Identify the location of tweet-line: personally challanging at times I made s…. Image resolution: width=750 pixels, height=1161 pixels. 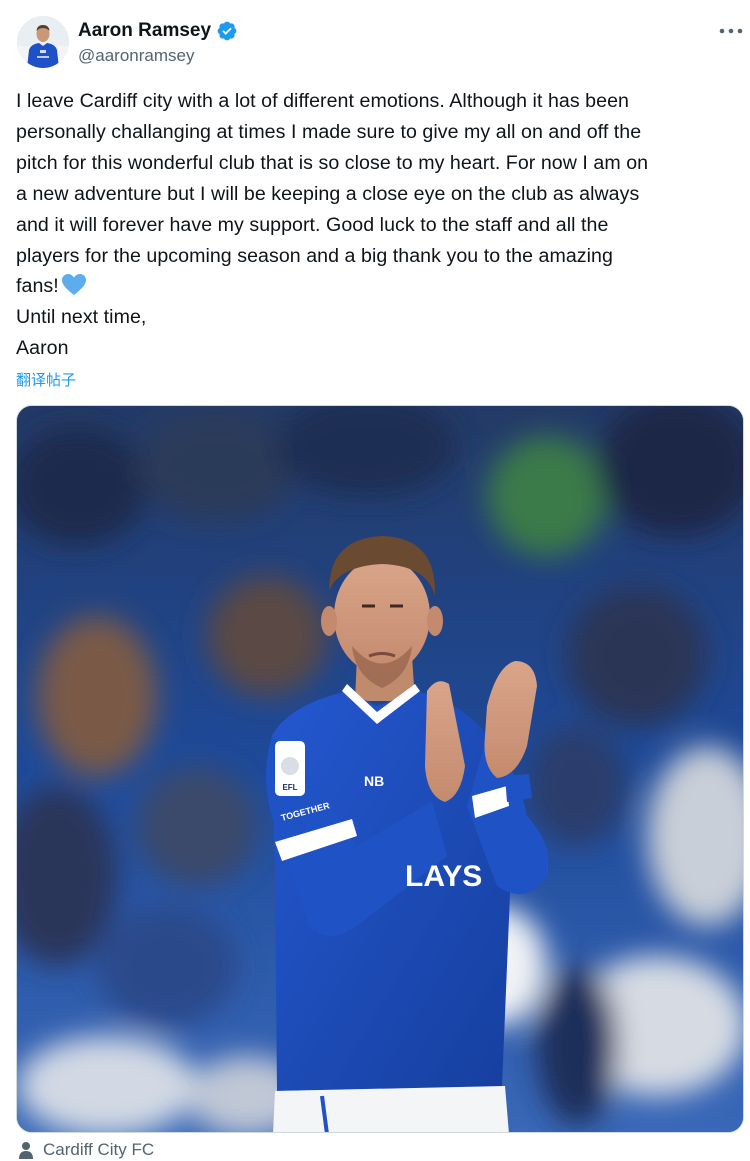
(329, 131).